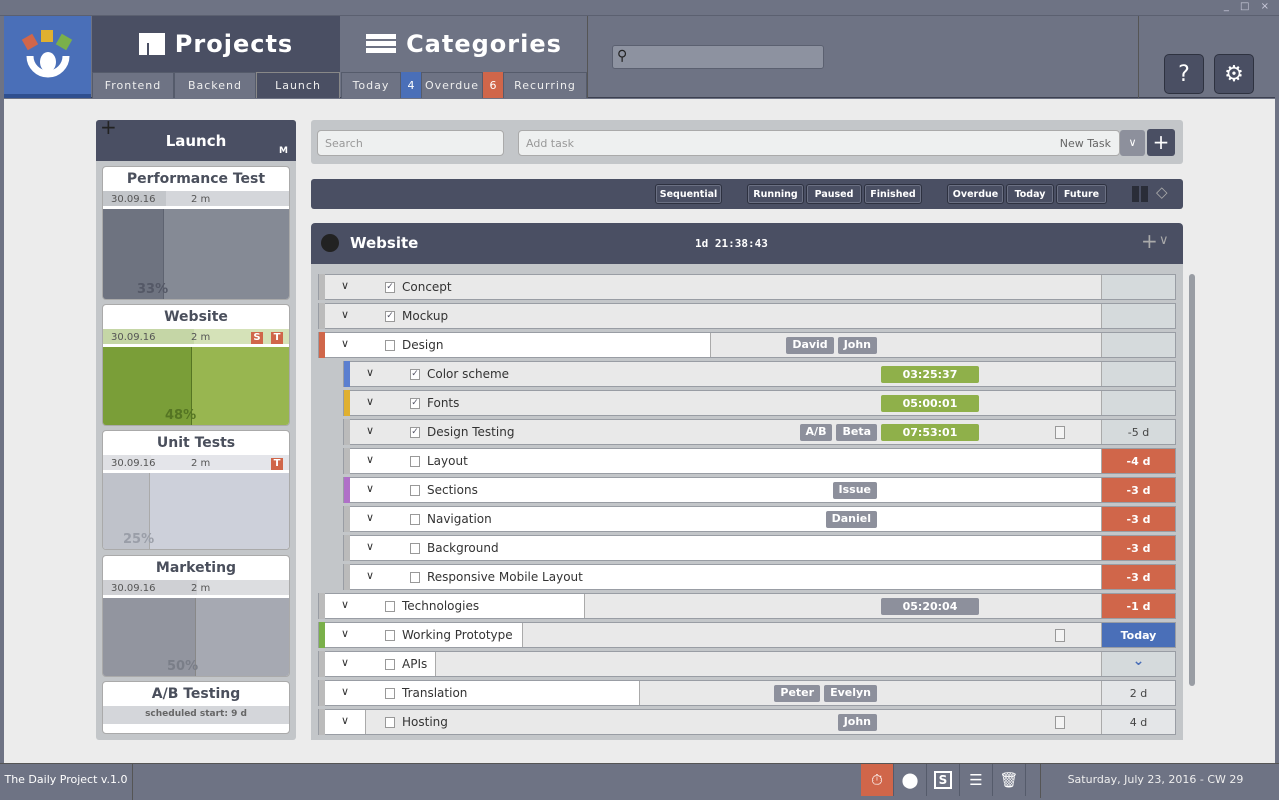  I want to click on projects-tab: Projects, so click(216, 44).